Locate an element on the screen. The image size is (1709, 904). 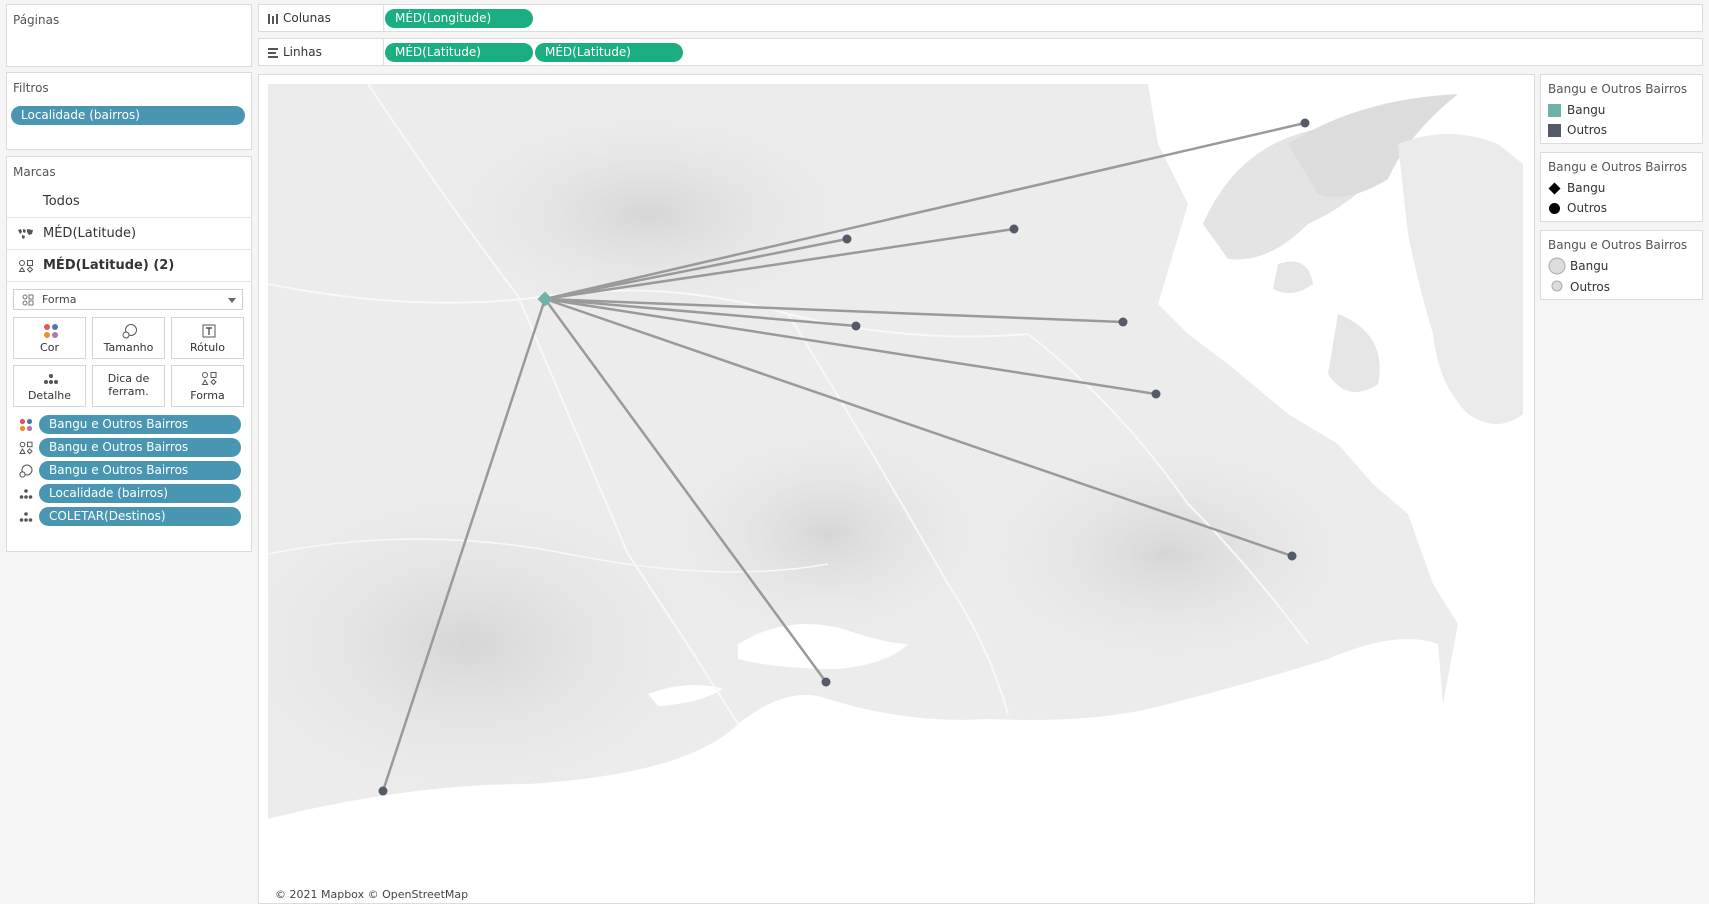
encoding-pill: Localidade (bairros) is located at coordinates (140, 493).